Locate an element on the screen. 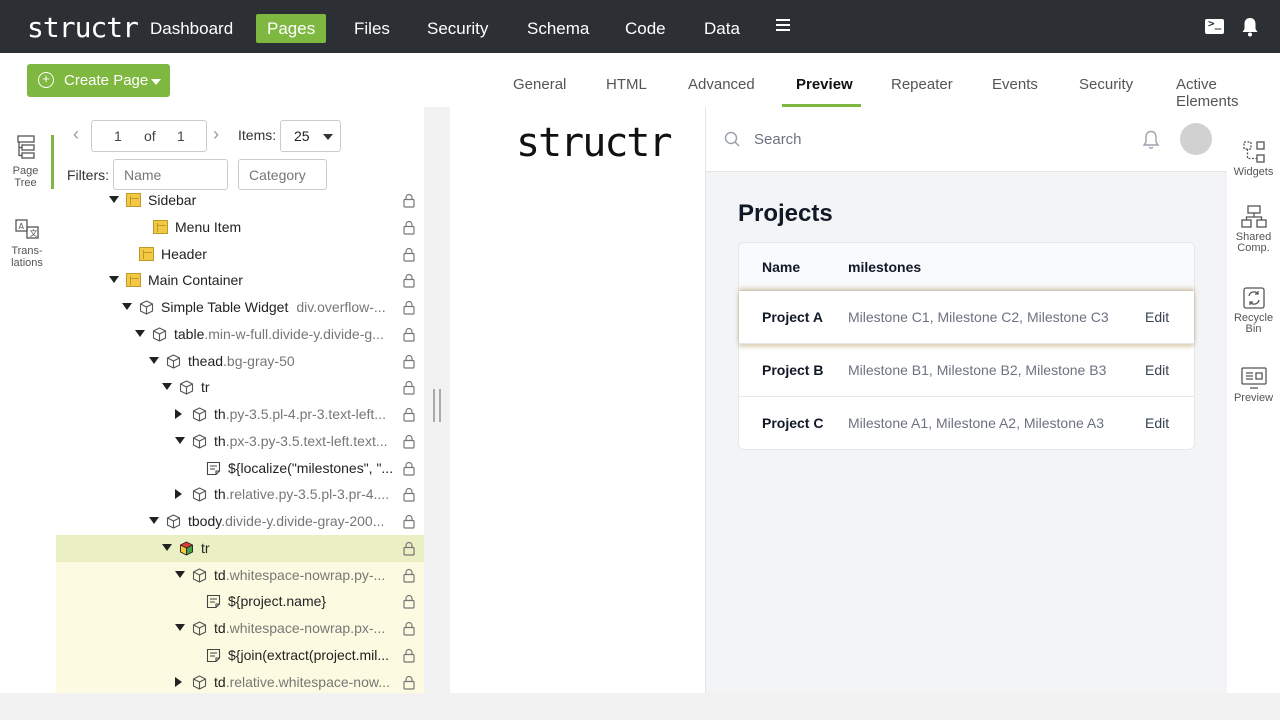  bell-icon is located at coordinates (1250, 27).